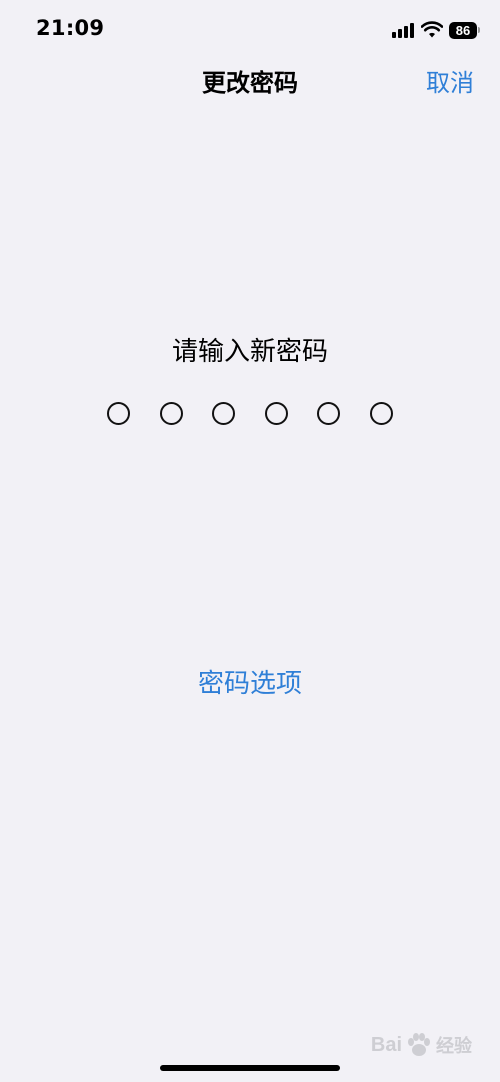  Describe the element at coordinates (454, 1046) in the screenshot. I see `watermark-suffix: 经验` at that location.